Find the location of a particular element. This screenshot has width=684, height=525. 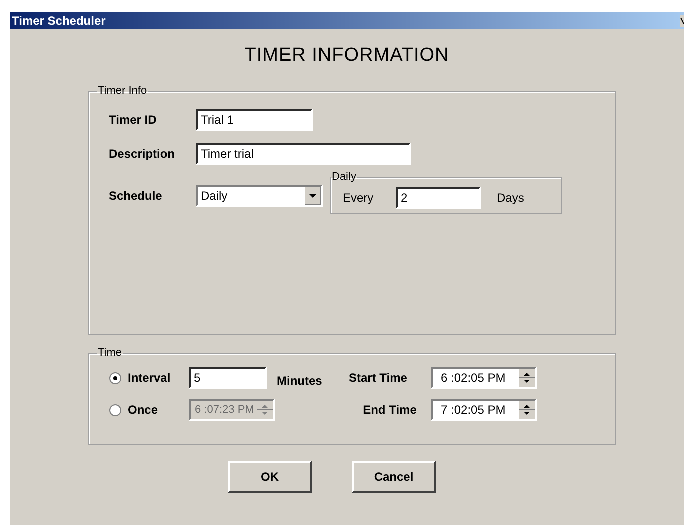

field-label: Schedule is located at coordinates (136, 195).